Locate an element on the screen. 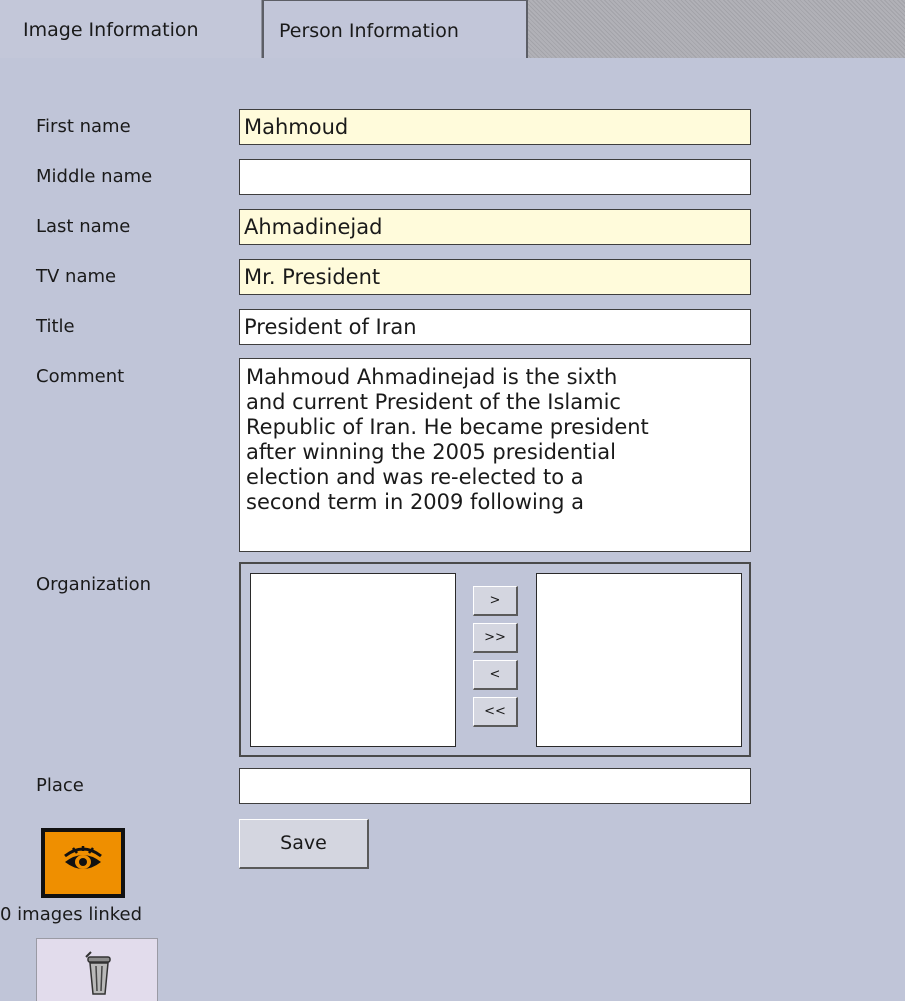 This screenshot has height=1001, width=905. view-images-button is located at coordinates (83, 863).